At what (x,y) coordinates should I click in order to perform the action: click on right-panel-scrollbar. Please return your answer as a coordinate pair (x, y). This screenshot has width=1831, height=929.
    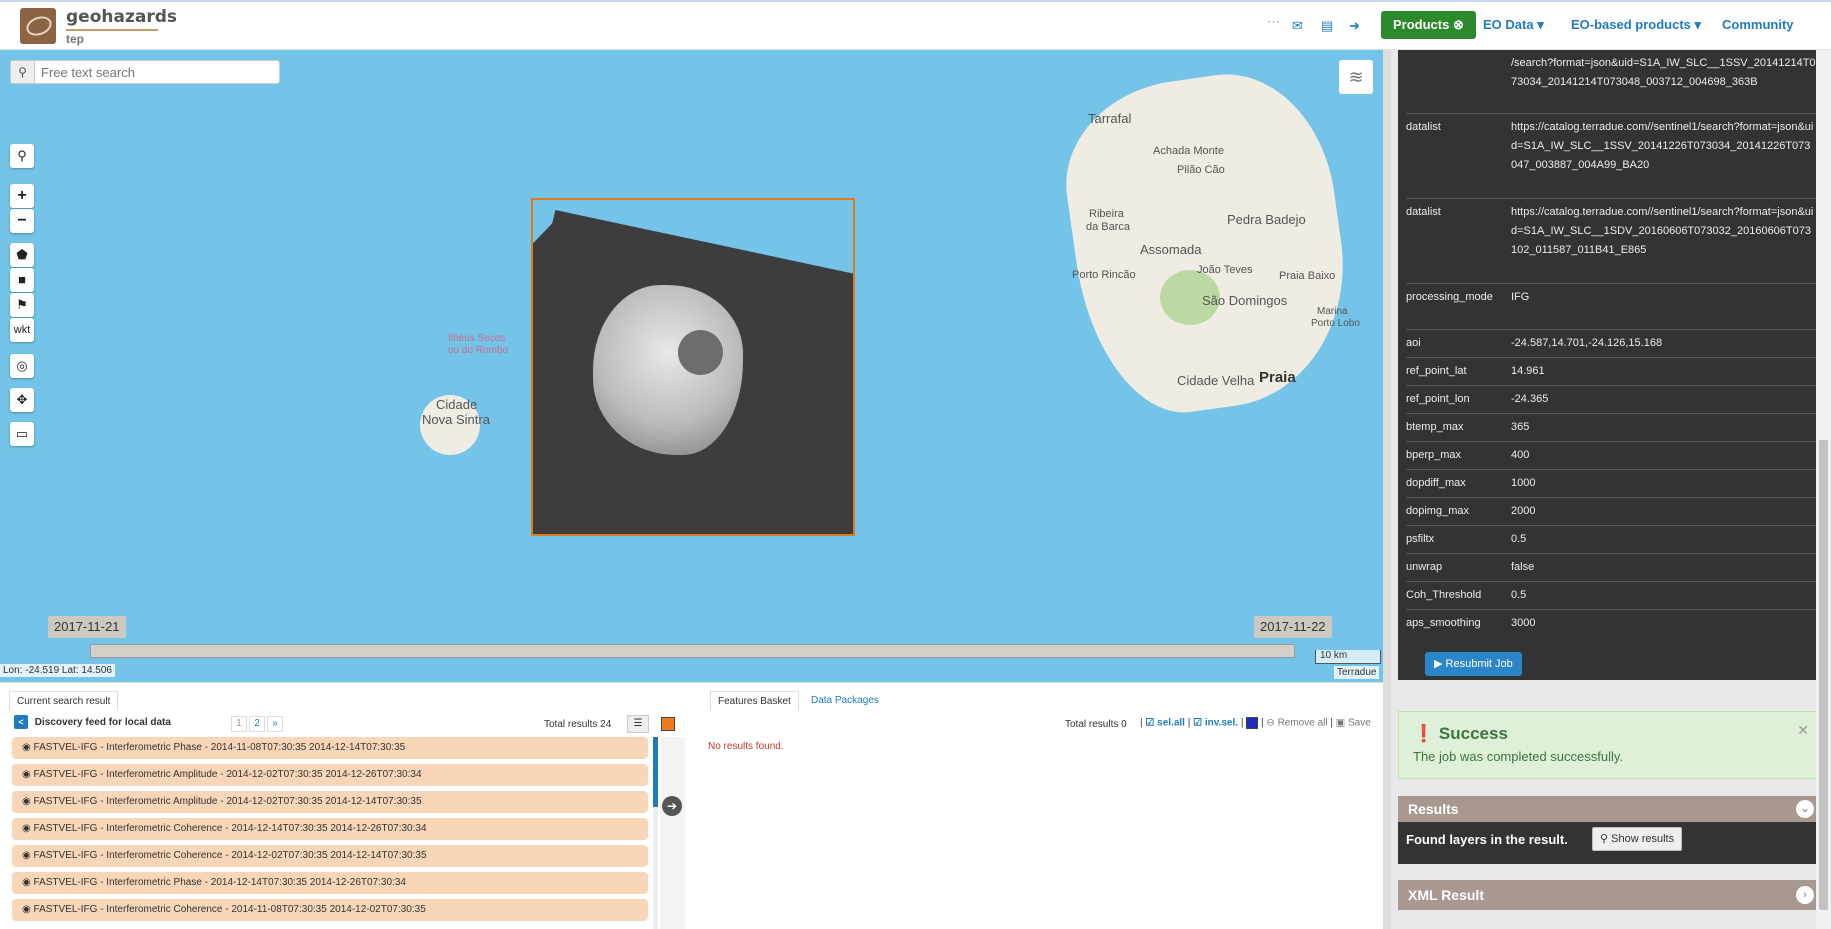
    Looking at the image, I should click on (1823, 489).